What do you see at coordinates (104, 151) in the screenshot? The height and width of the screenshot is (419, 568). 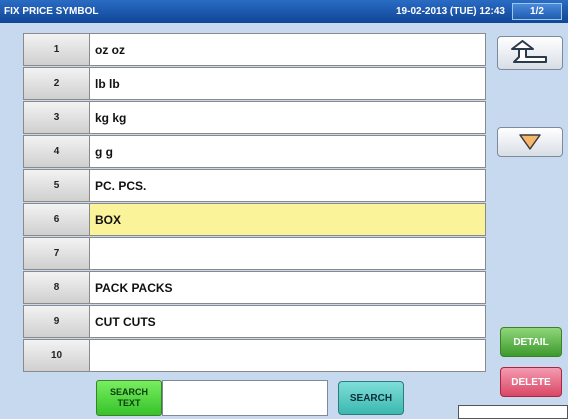 I see `row-symbol: g g` at bounding box center [104, 151].